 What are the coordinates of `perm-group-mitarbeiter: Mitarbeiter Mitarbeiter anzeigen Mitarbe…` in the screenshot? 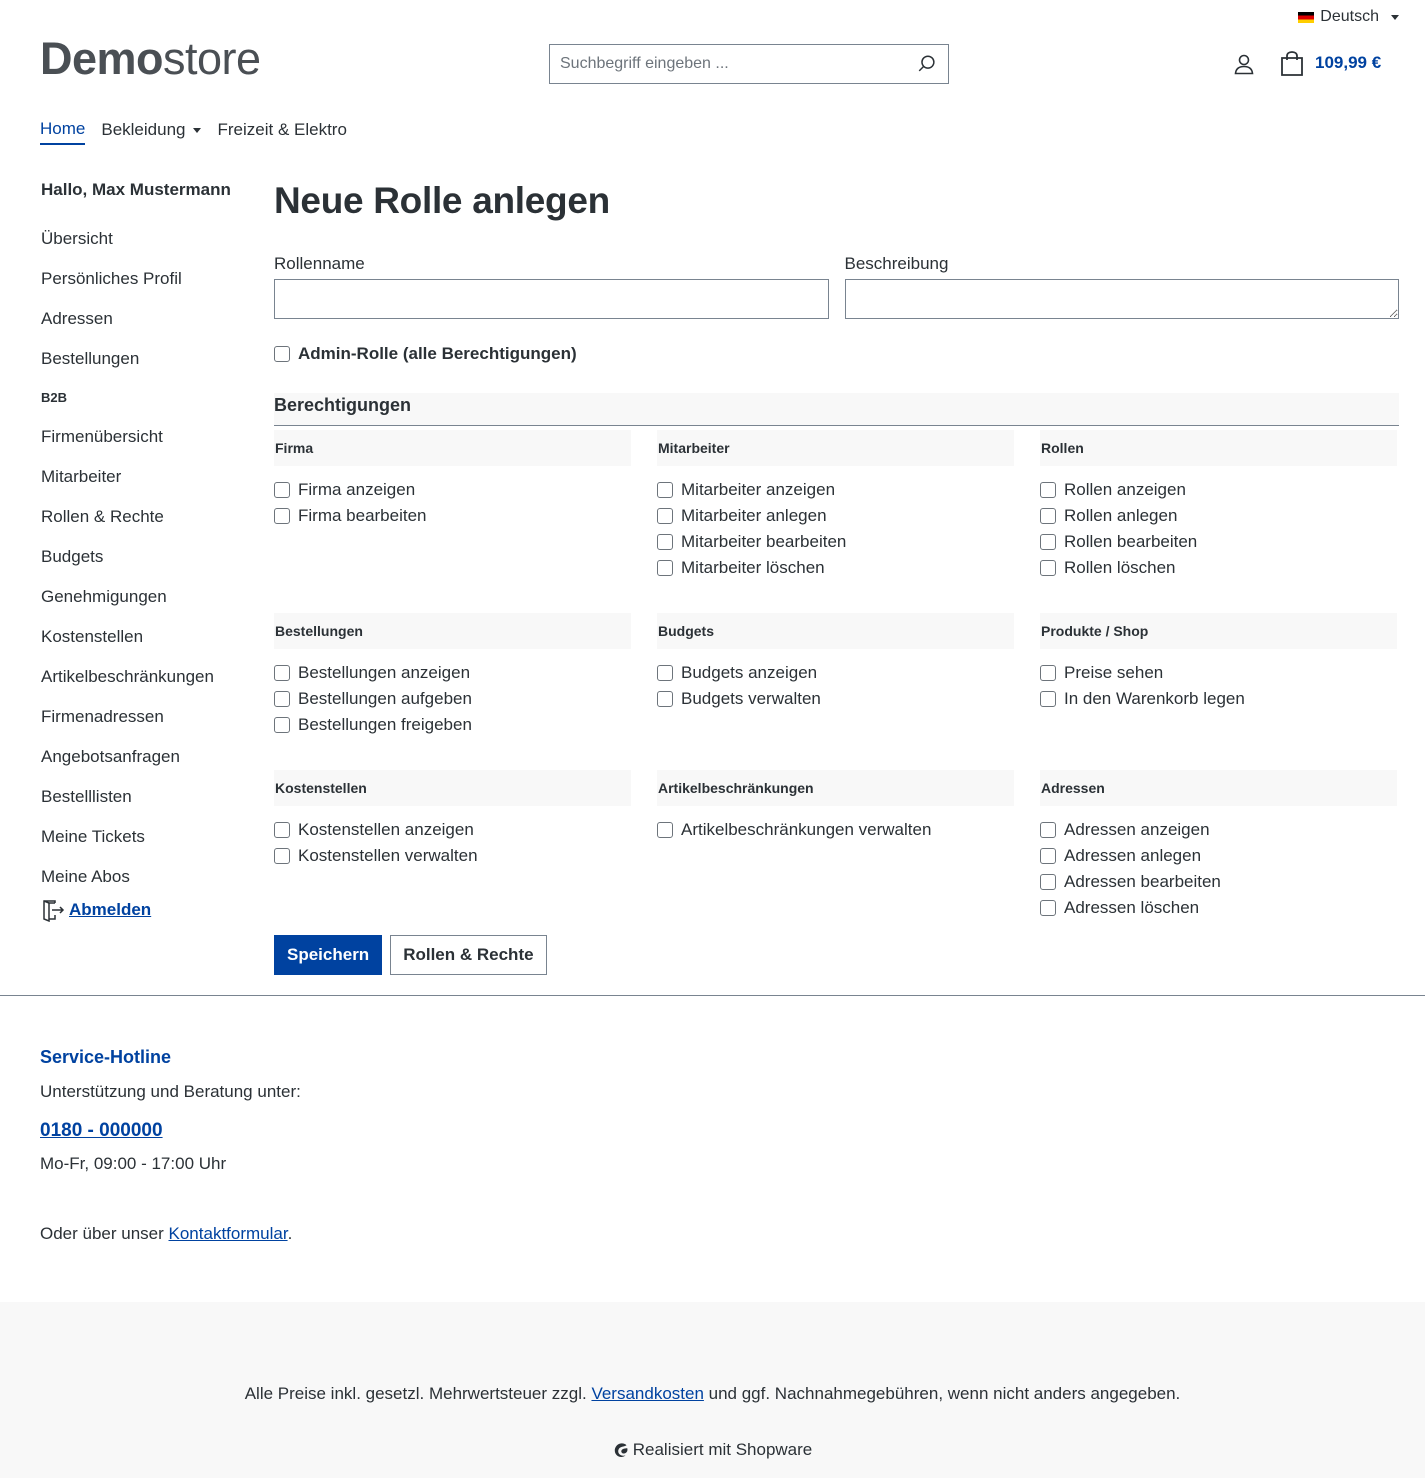 It's located at (835, 521).